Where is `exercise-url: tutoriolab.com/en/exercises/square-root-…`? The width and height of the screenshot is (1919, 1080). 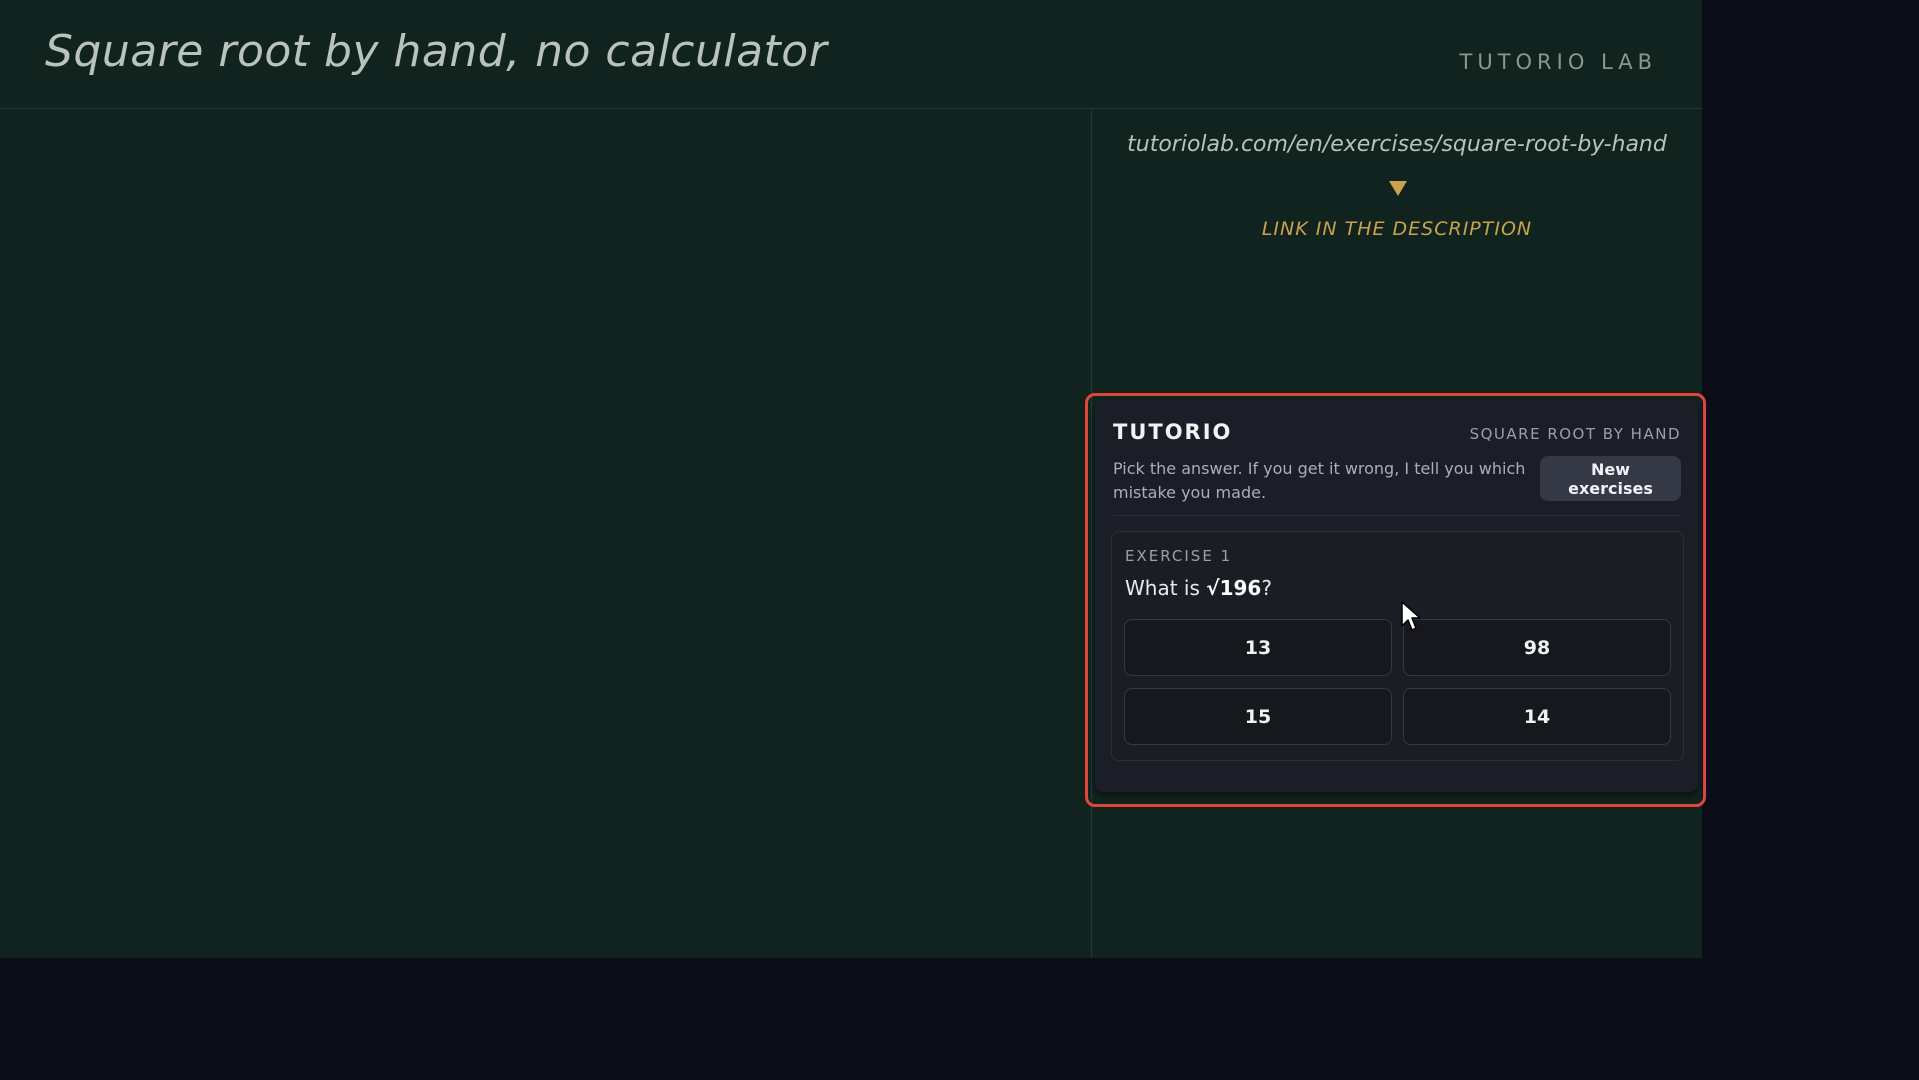
exercise-url: tutoriolab.com/en/exercises/square-root-… is located at coordinates (1397, 144).